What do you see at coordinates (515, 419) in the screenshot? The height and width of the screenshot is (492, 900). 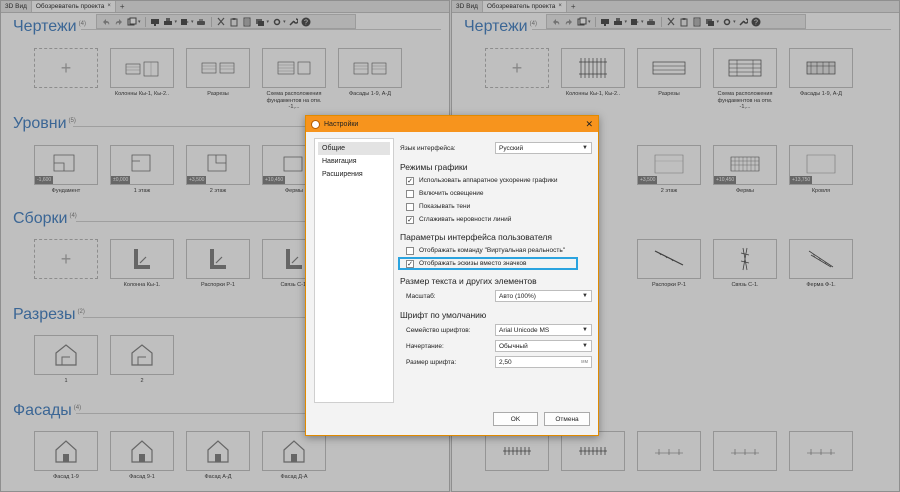 I see `ok-button: OK` at bounding box center [515, 419].